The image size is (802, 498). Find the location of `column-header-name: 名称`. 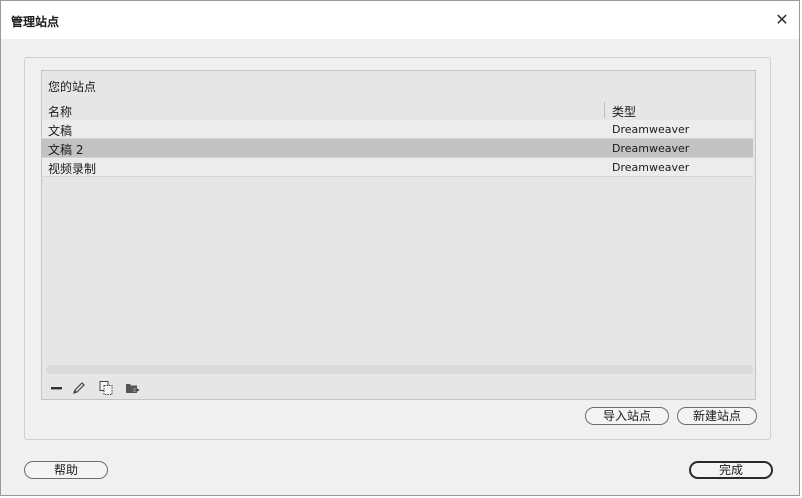

column-header-name: 名称 is located at coordinates (60, 111).